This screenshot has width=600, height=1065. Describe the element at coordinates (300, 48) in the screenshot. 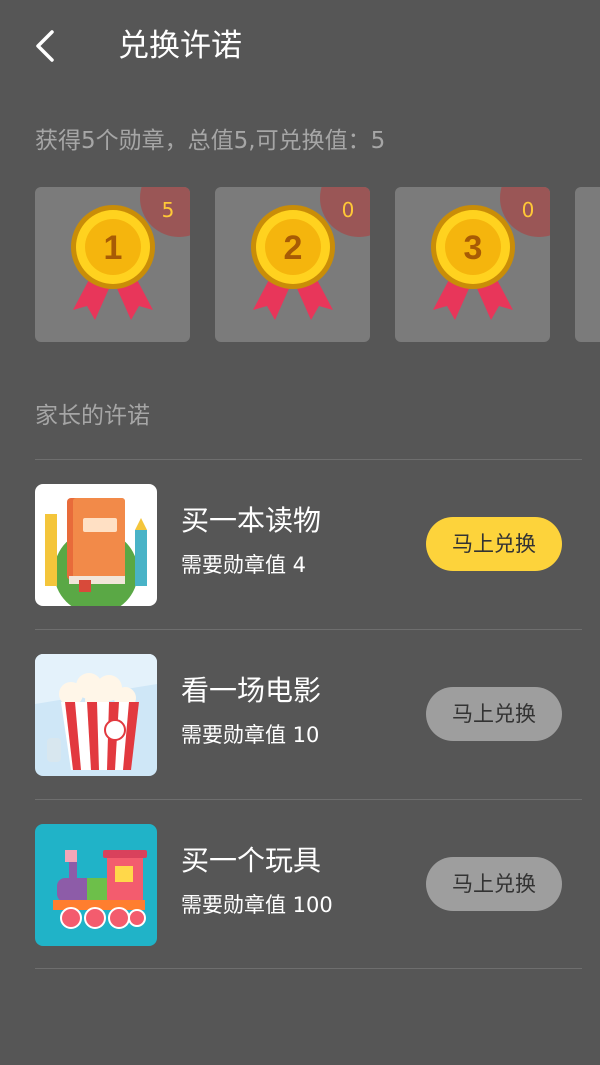

I see `header-bar: 兑换许诺` at that location.